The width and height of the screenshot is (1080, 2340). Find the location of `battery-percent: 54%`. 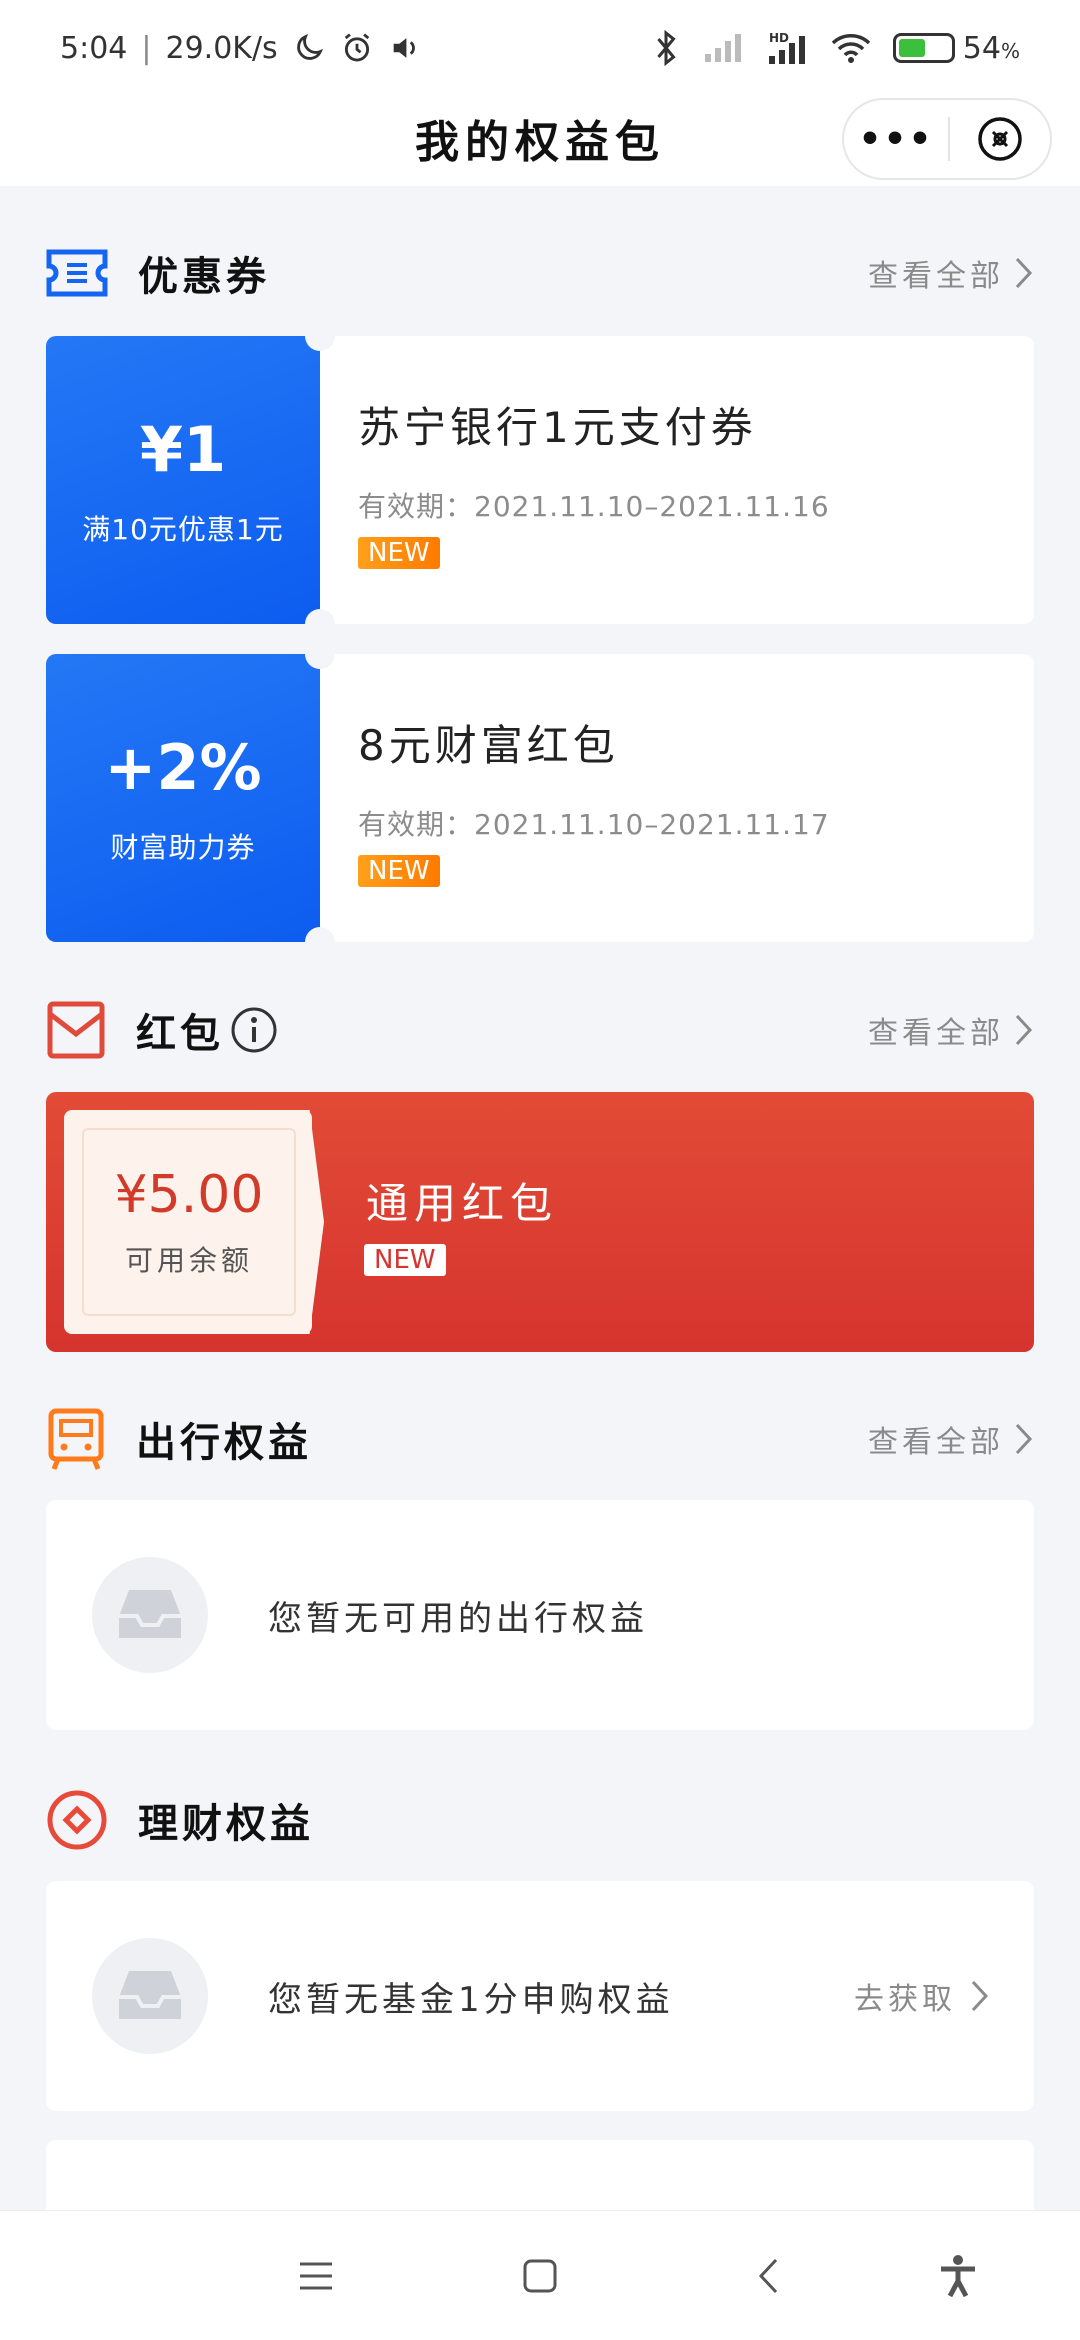

battery-percent: 54% is located at coordinates (991, 48).